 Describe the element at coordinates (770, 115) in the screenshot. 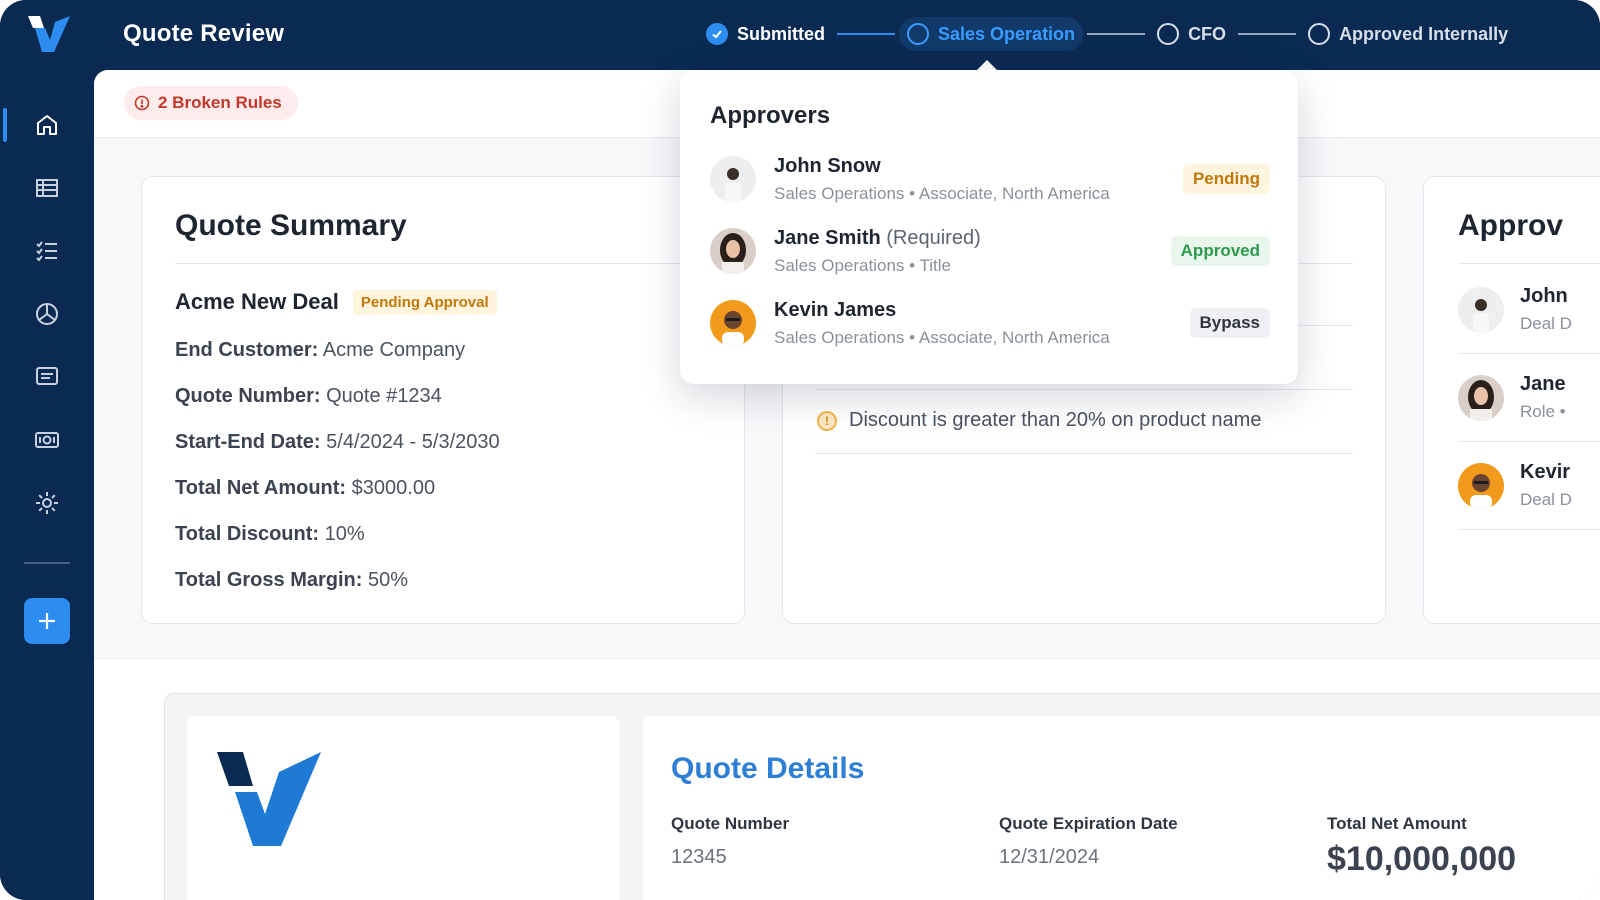

I see `popover-title: Approvers` at that location.